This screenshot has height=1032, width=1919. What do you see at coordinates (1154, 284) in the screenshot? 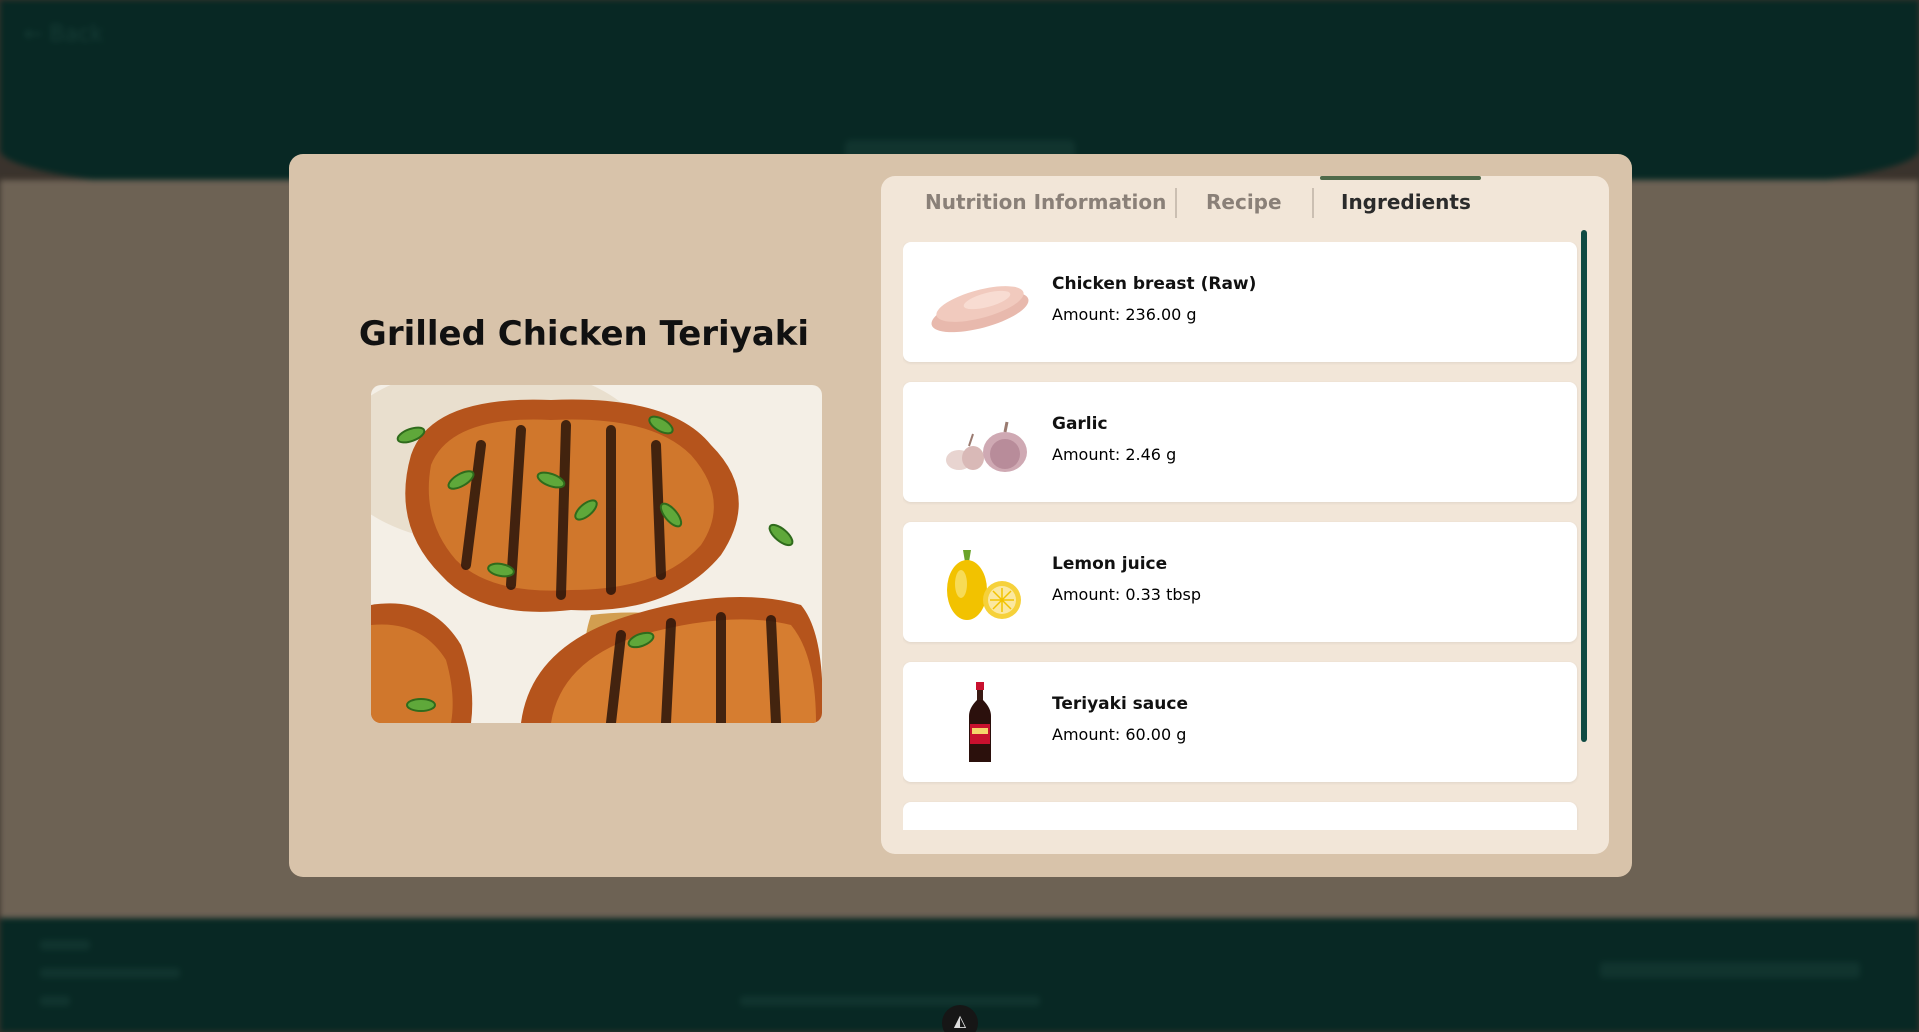
I see `ingredient-name: Chicken breast (Raw)` at bounding box center [1154, 284].